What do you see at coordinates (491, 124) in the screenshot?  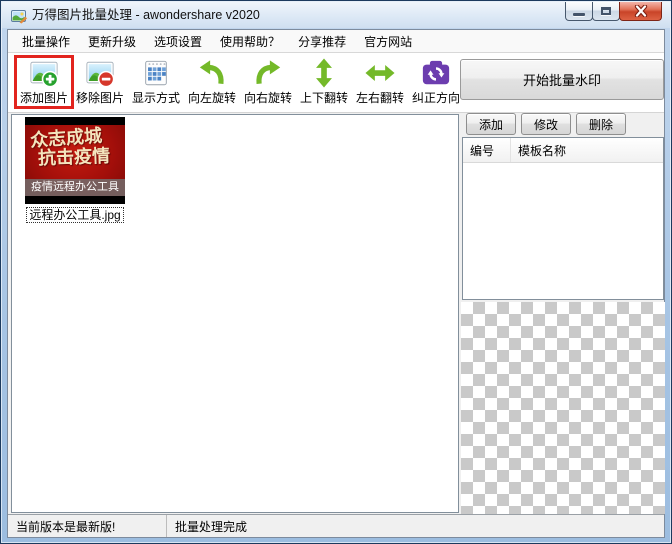 I see `template-add-button: 添加` at bounding box center [491, 124].